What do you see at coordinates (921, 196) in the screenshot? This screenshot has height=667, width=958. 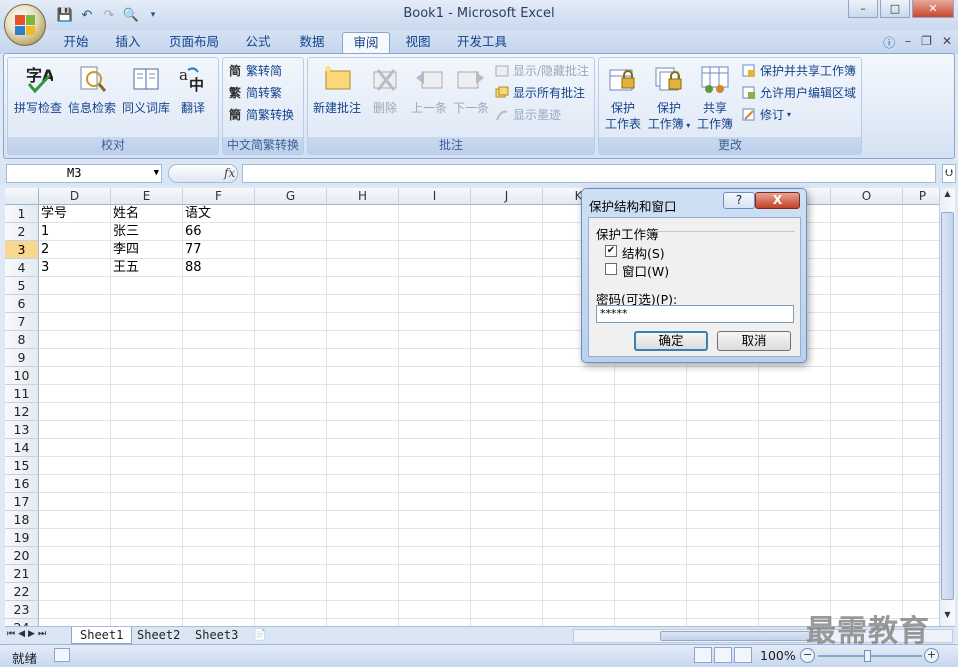 I see `column-header-p: P` at bounding box center [921, 196].